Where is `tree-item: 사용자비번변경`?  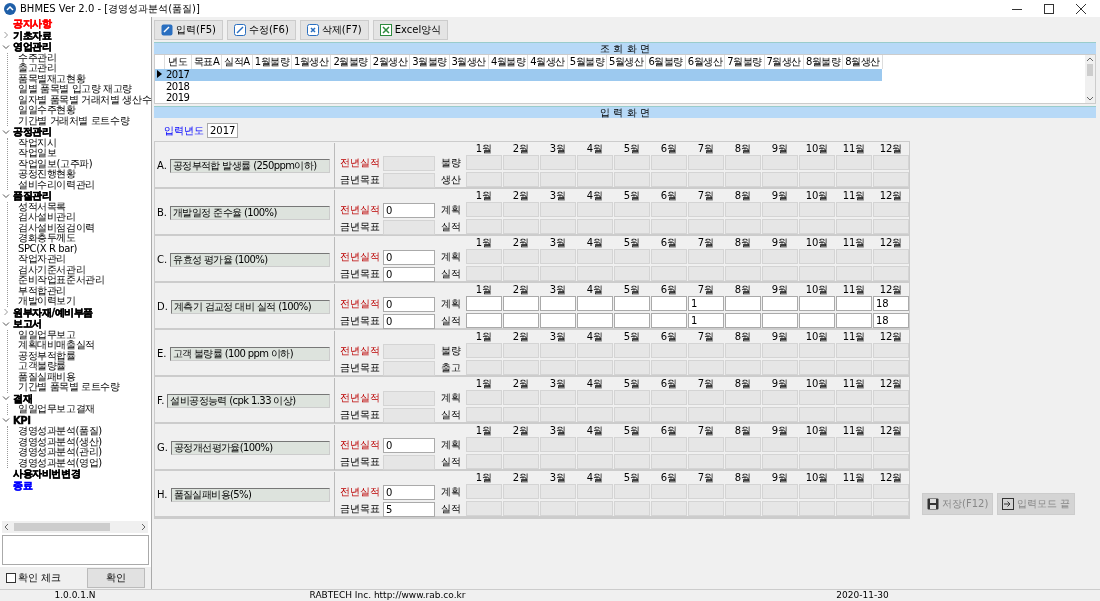 tree-item: 사용자비번변경 is located at coordinates (47, 474).